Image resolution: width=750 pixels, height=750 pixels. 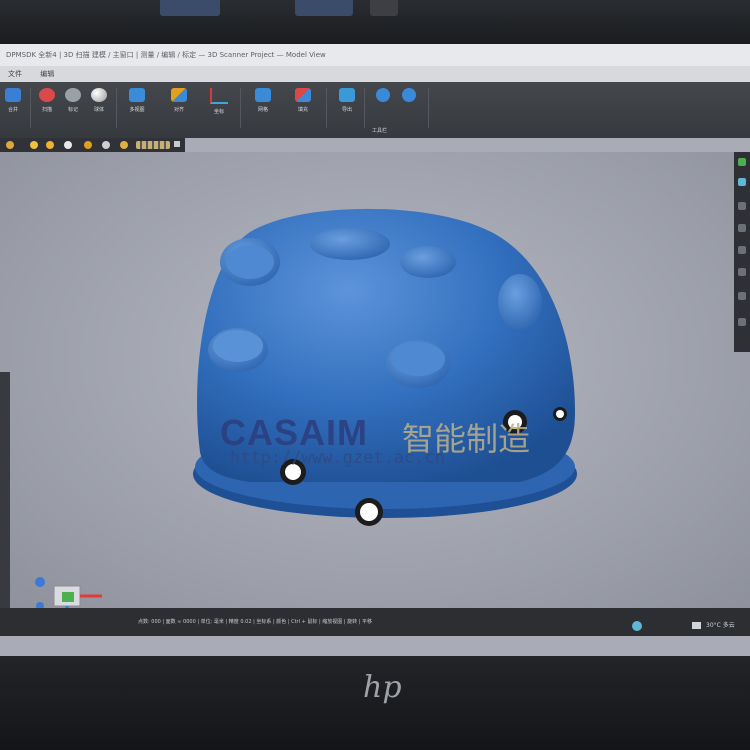 What do you see at coordinates (742, 162) in the screenshot?
I see `status-indicator-icon` at bounding box center [742, 162].